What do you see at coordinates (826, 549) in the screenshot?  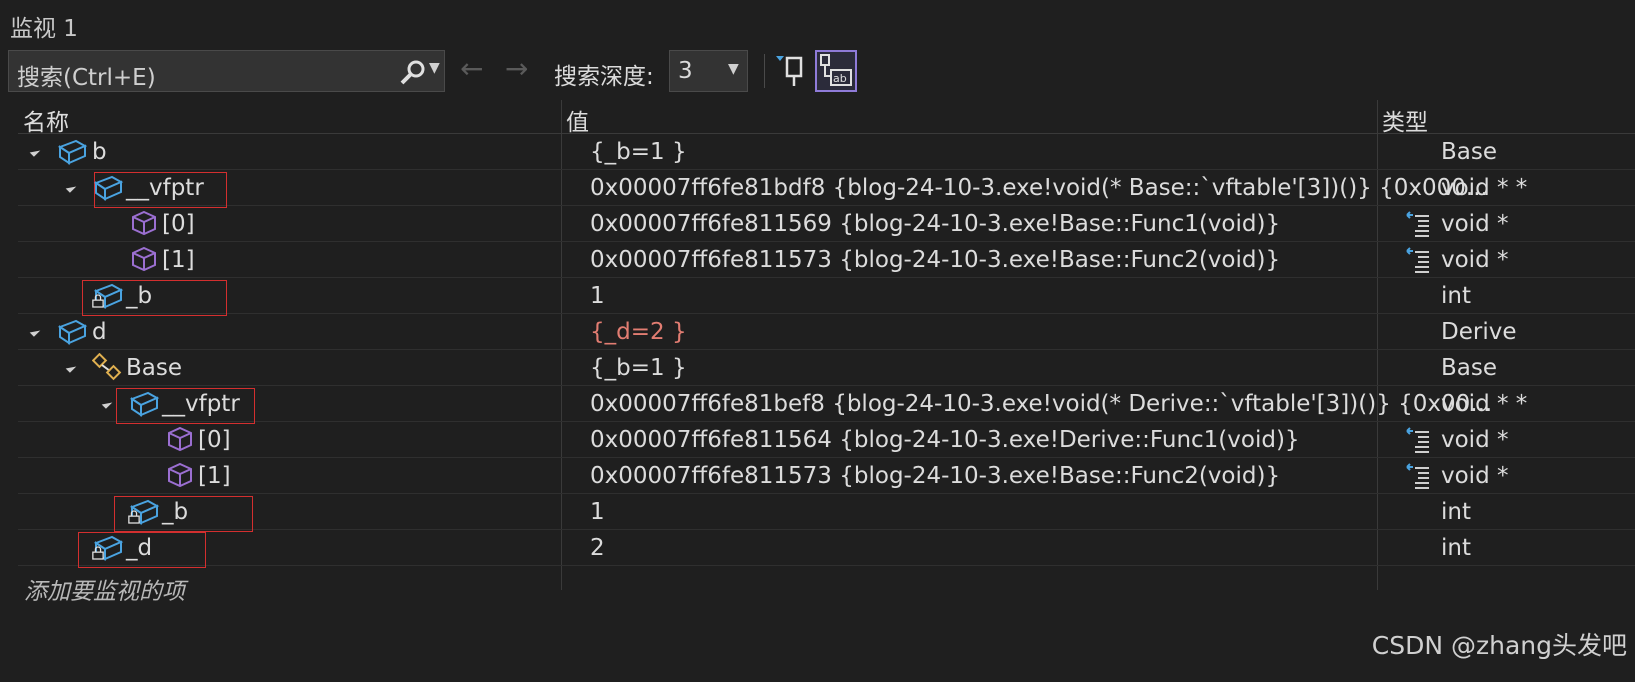 I see `watch-row-field-d: _d 2 int` at bounding box center [826, 549].